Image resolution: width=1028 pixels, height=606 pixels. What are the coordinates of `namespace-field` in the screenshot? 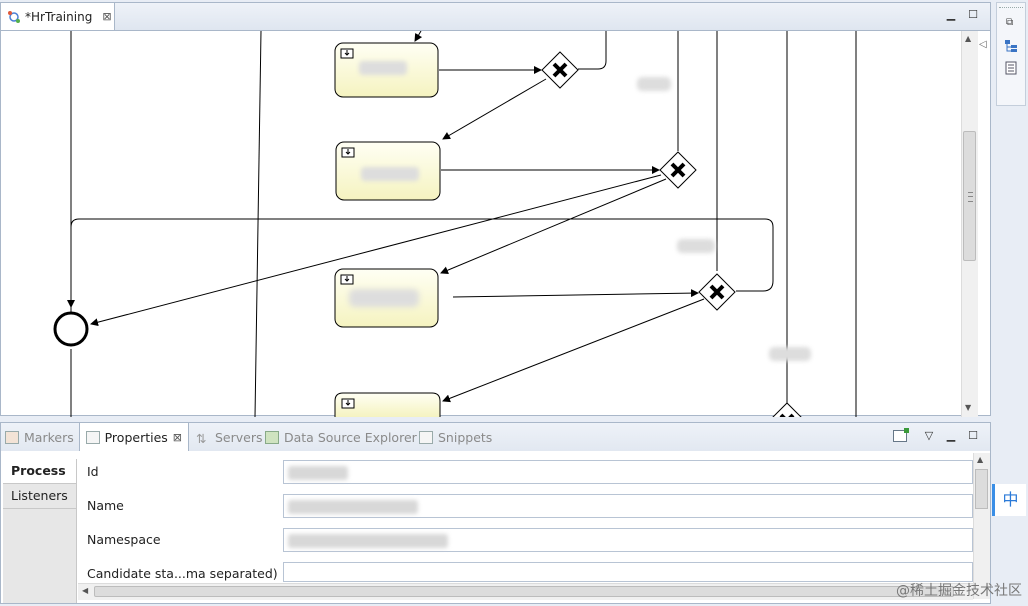 It's located at (628, 540).